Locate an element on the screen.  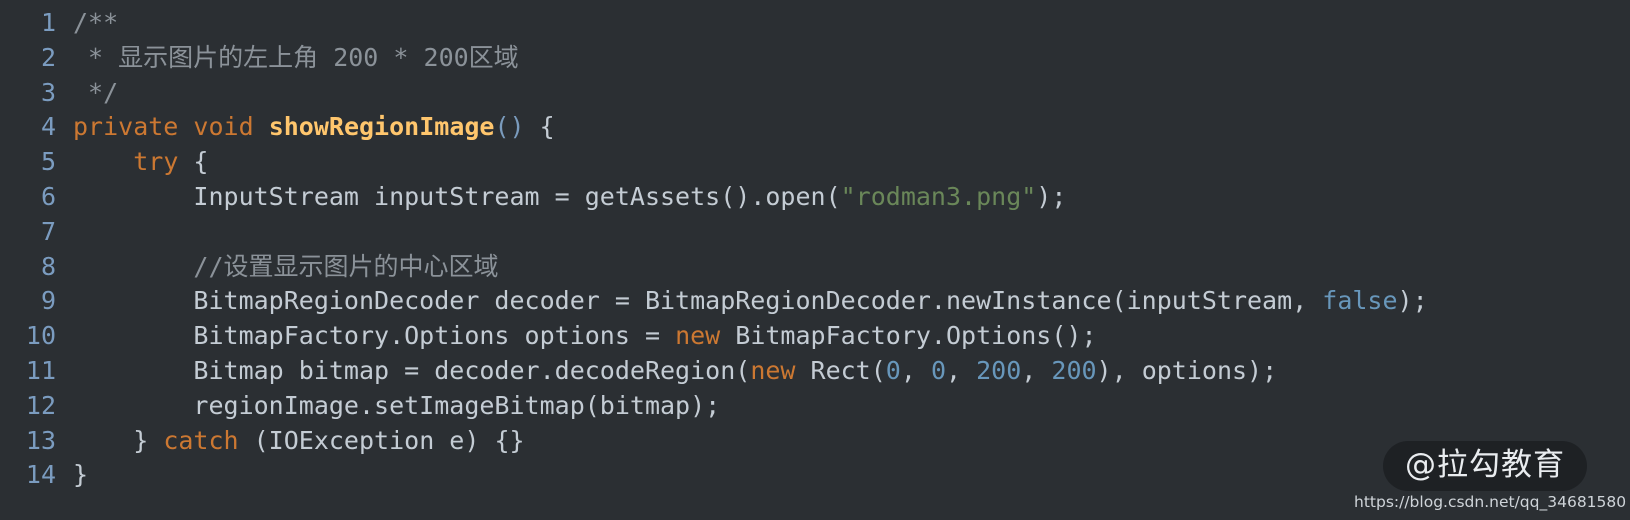
line-number: 4 is located at coordinates (48, 127).